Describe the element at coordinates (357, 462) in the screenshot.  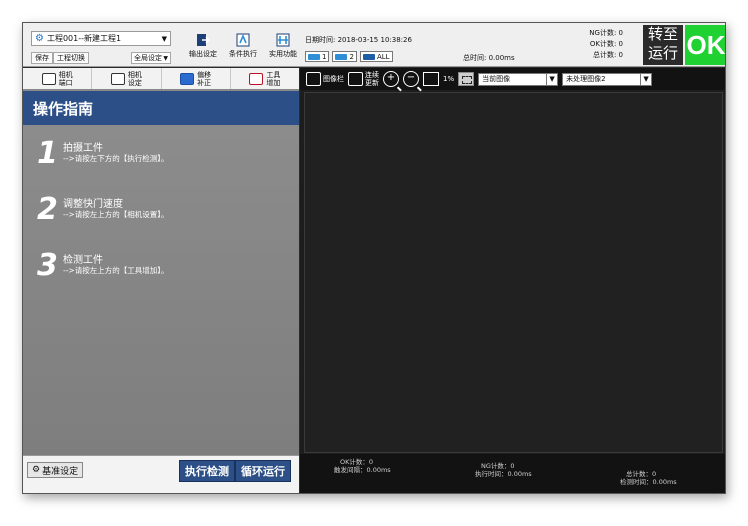
I see `status-ok-count: OK计数：0` at that location.